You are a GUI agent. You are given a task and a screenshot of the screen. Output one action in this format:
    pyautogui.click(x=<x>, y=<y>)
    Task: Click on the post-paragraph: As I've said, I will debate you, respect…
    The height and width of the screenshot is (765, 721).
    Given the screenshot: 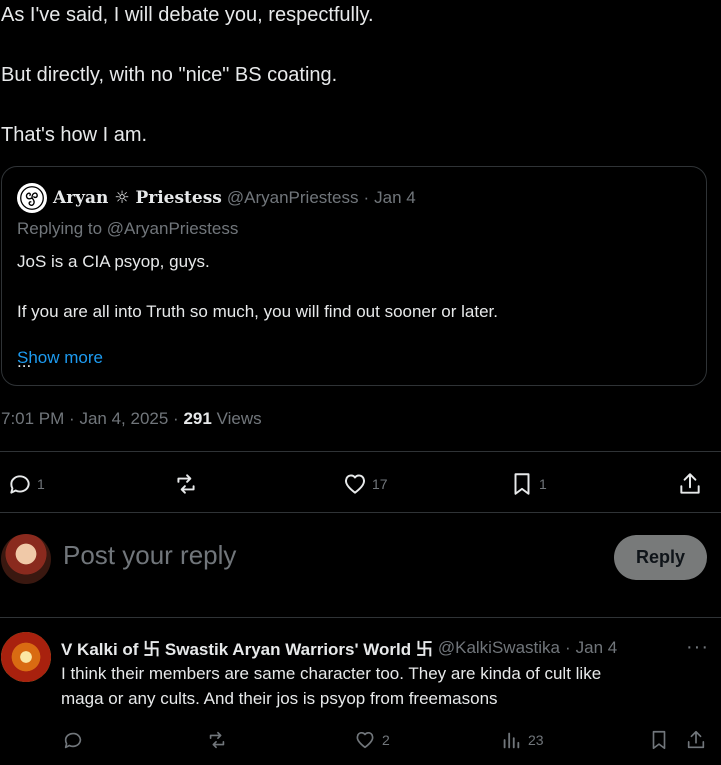 What is the action you would take?
    pyautogui.click(x=187, y=15)
    